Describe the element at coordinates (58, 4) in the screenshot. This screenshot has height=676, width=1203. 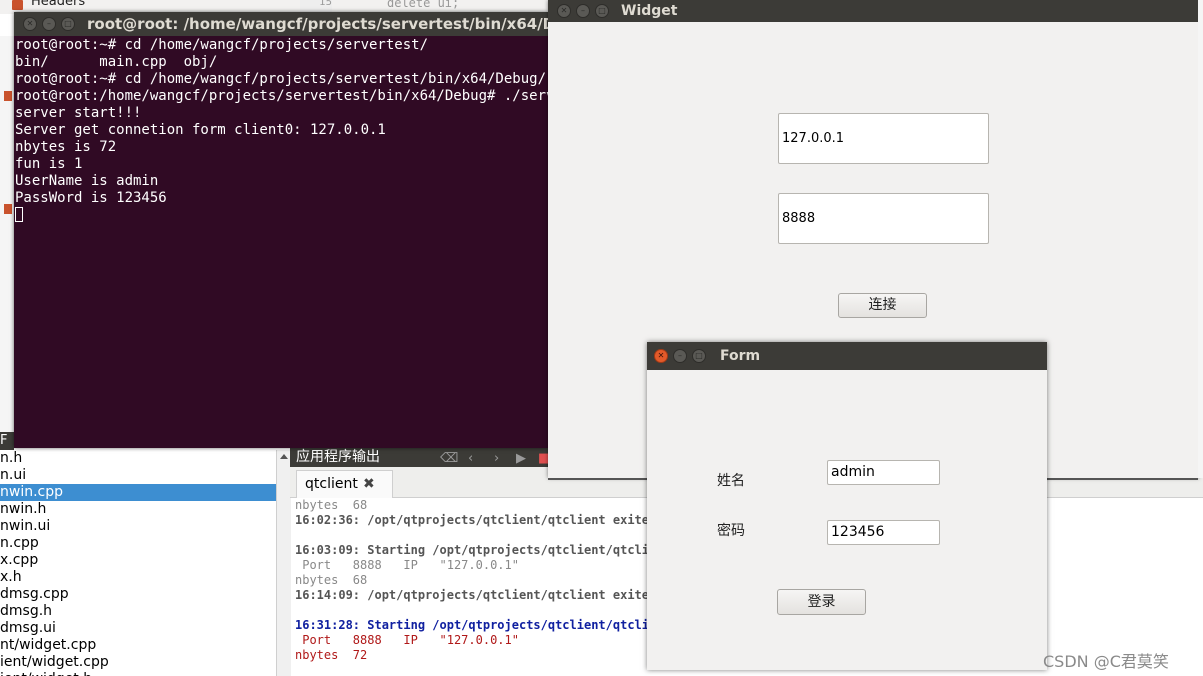
I see `headers-label: Headers` at that location.